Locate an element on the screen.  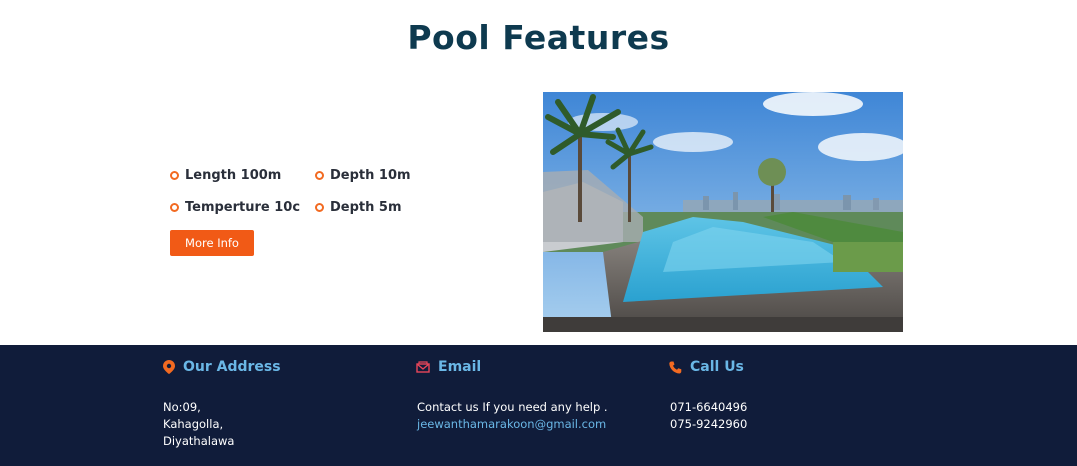
address-line: Kahagolla, is located at coordinates (193, 424).